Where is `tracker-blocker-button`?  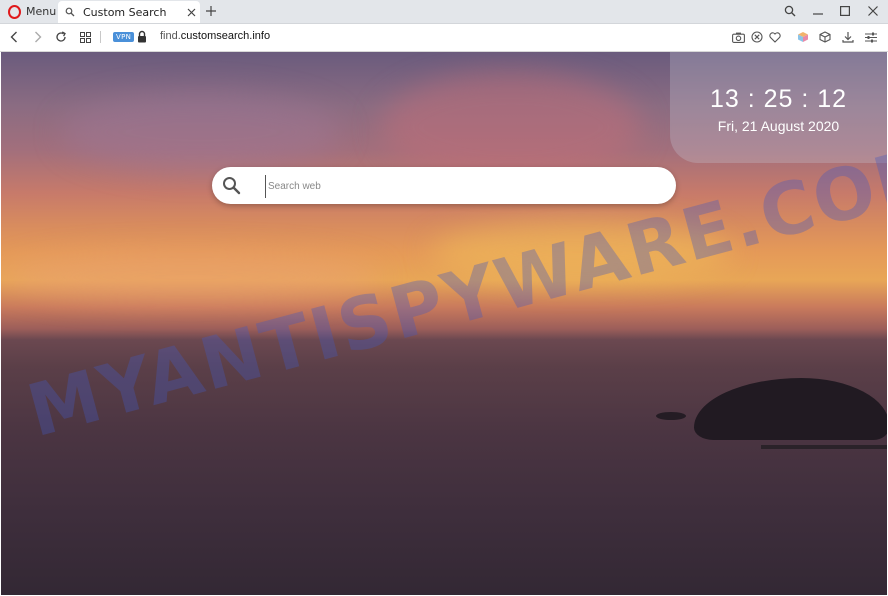
tracker-blocker-button is located at coordinates (757, 37).